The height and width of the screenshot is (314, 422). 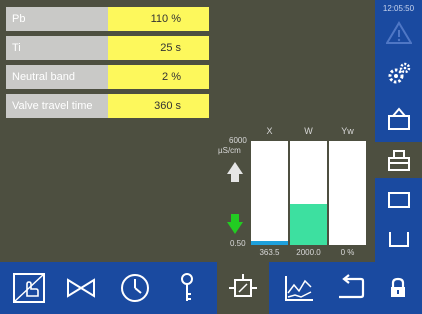 What do you see at coordinates (158, 48) in the screenshot?
I see `param-value: 25 s` at bounding box center [158, 48].